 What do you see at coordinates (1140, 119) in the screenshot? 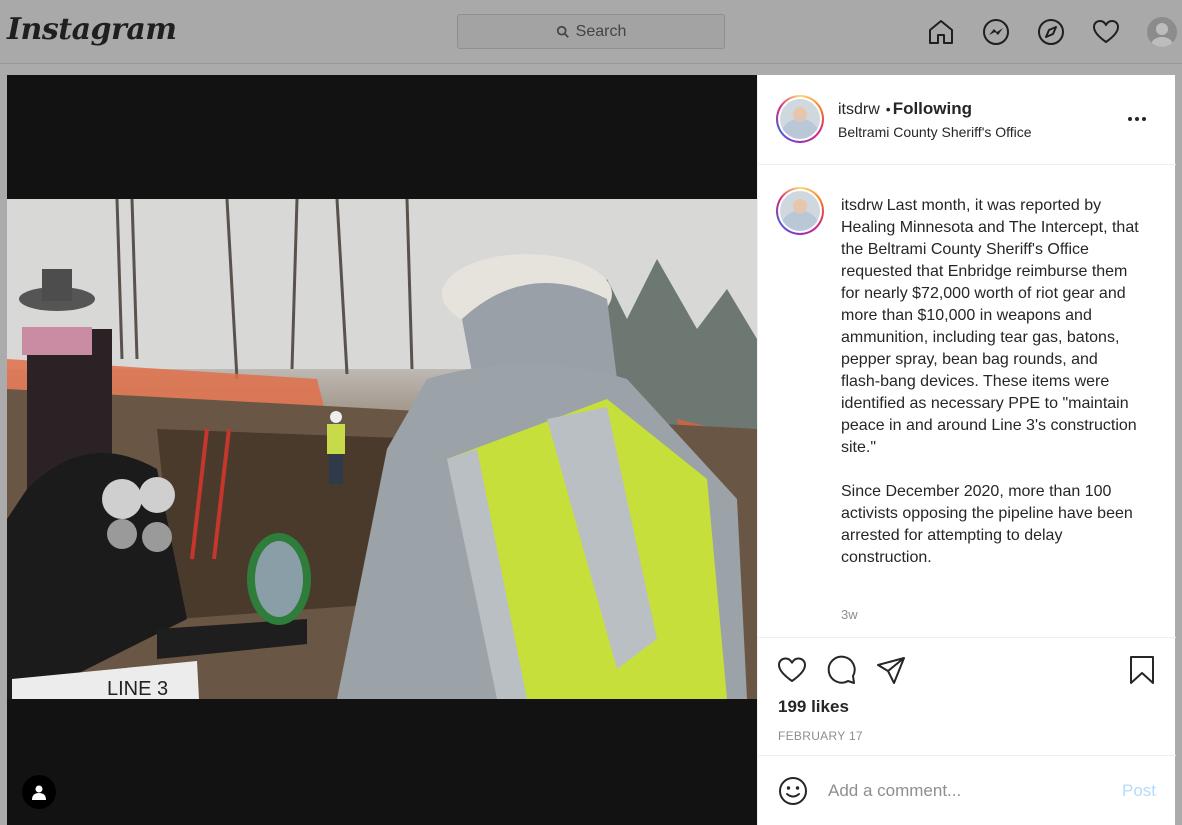
I see `more-icon` at bounding box center [1140, 119].